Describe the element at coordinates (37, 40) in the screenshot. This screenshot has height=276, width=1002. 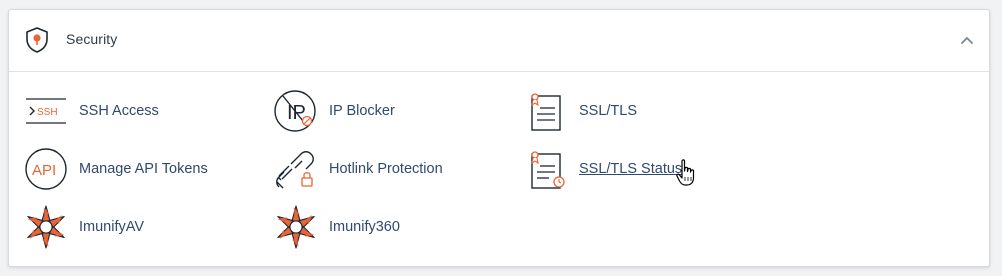
I see `security-shield-icon` at that location.